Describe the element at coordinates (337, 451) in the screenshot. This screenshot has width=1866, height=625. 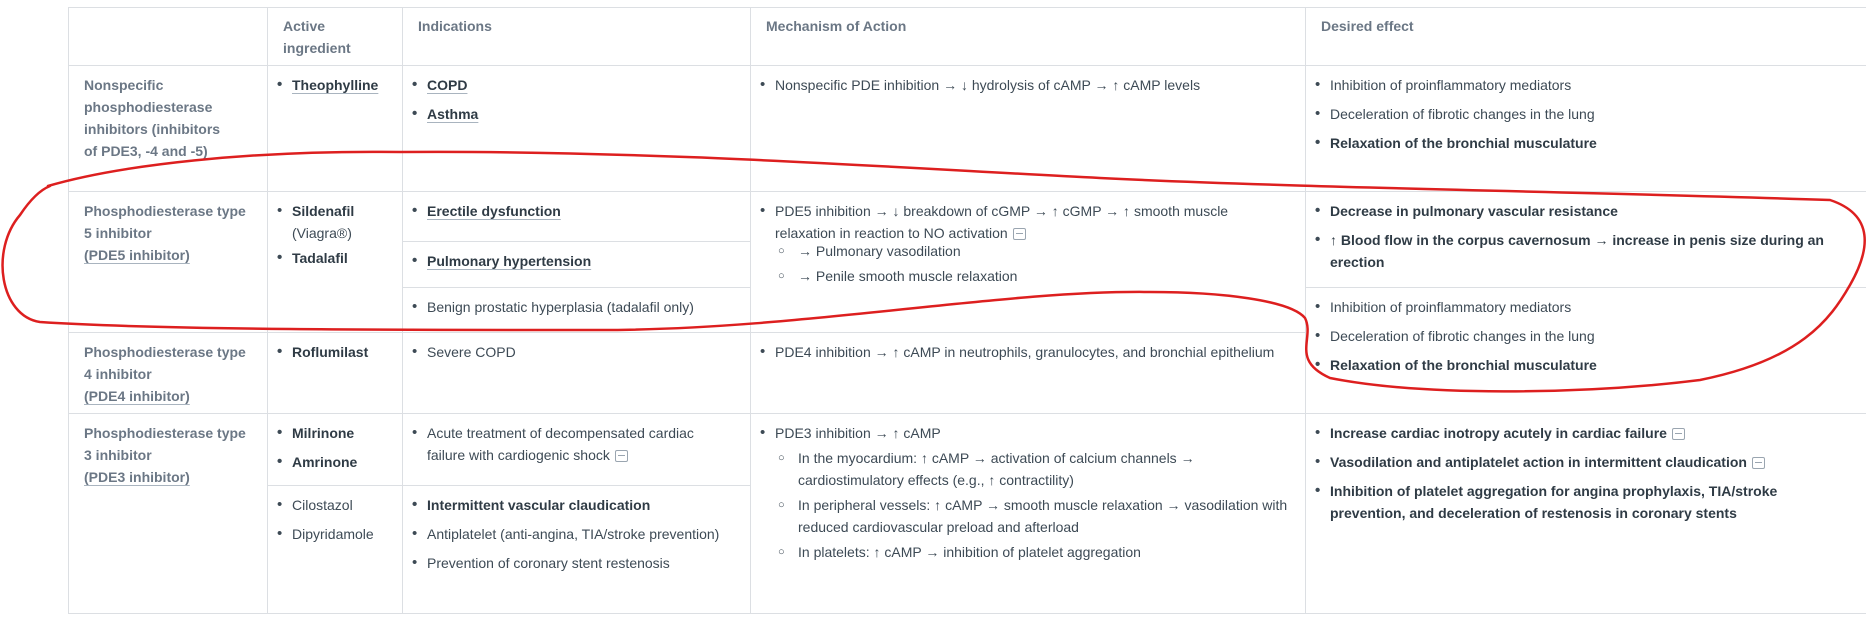
I see `ingredients-pde3-a: Milrinone Amrinone` at that location.